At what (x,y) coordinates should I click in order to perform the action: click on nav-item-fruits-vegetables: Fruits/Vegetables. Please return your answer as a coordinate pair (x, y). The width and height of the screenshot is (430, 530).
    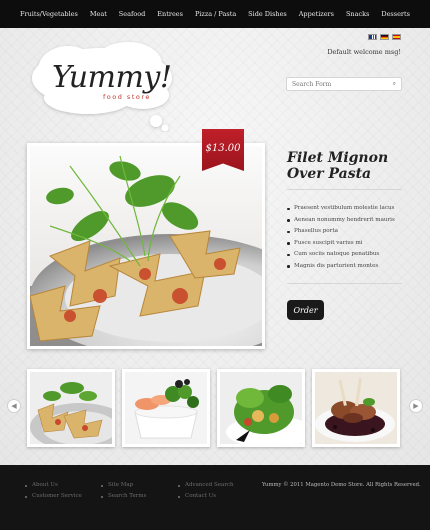
    Looking at the image, I should click on (49, 14).